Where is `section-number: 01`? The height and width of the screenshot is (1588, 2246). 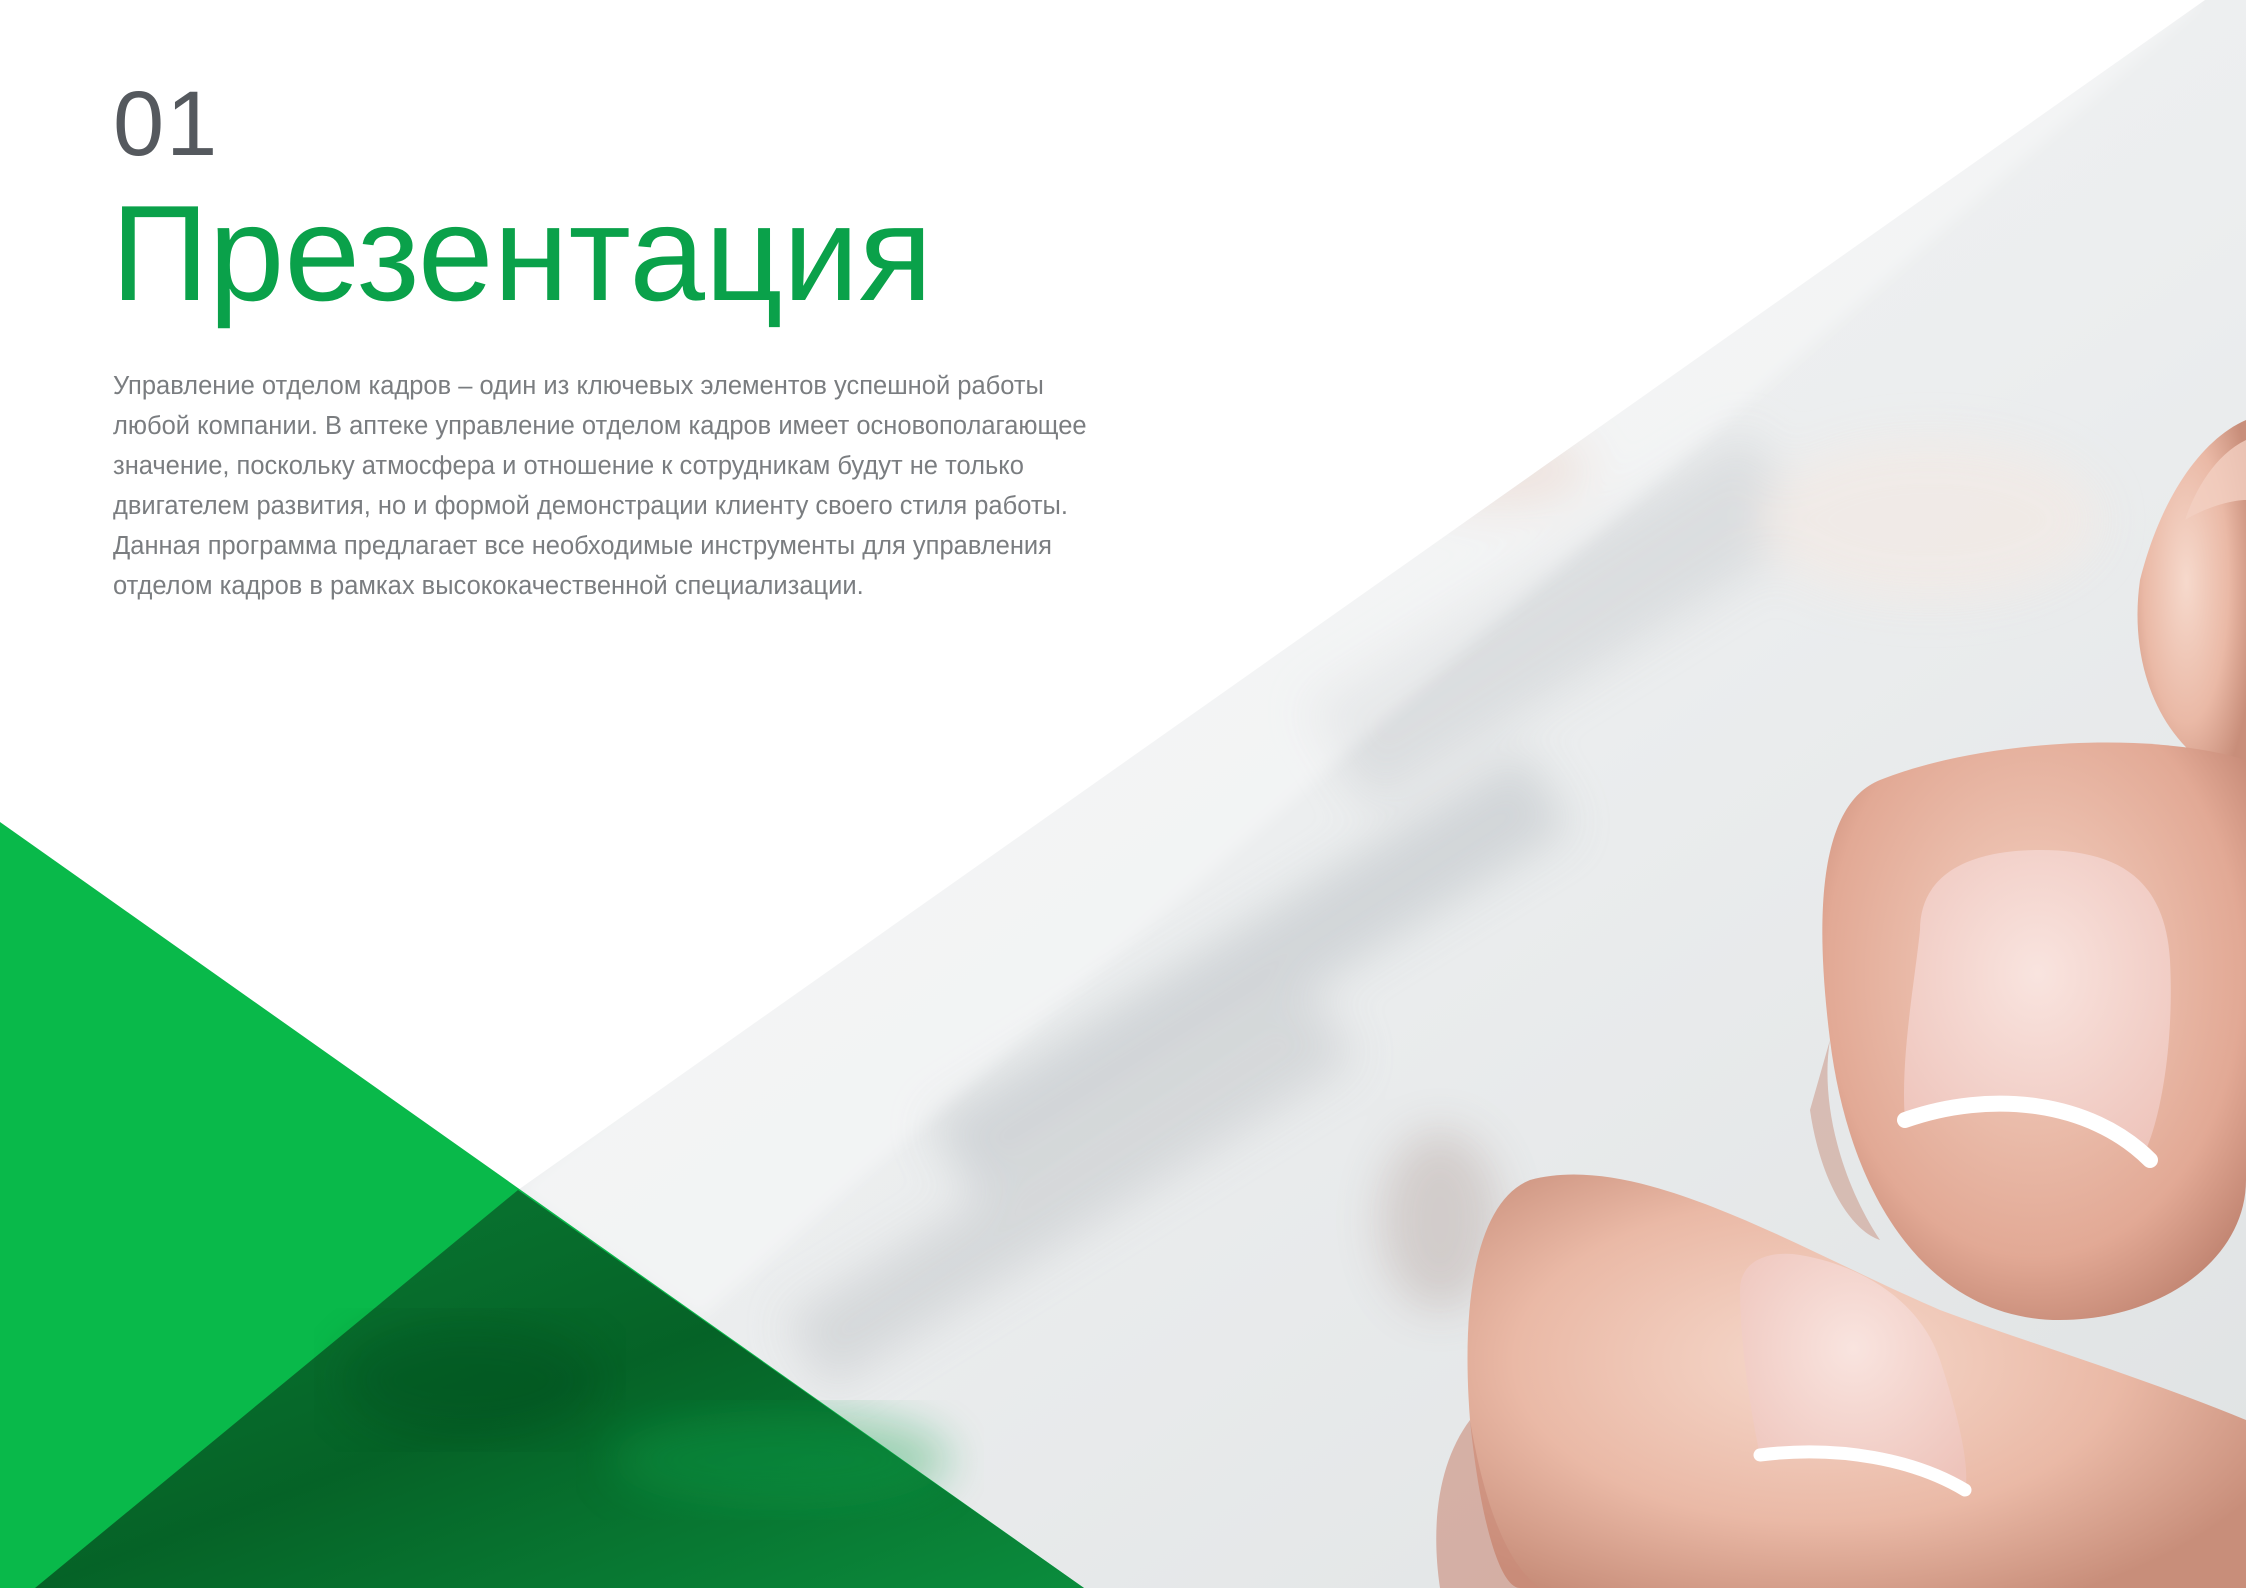 section-number: 01 is located at coordinates (166, 124).